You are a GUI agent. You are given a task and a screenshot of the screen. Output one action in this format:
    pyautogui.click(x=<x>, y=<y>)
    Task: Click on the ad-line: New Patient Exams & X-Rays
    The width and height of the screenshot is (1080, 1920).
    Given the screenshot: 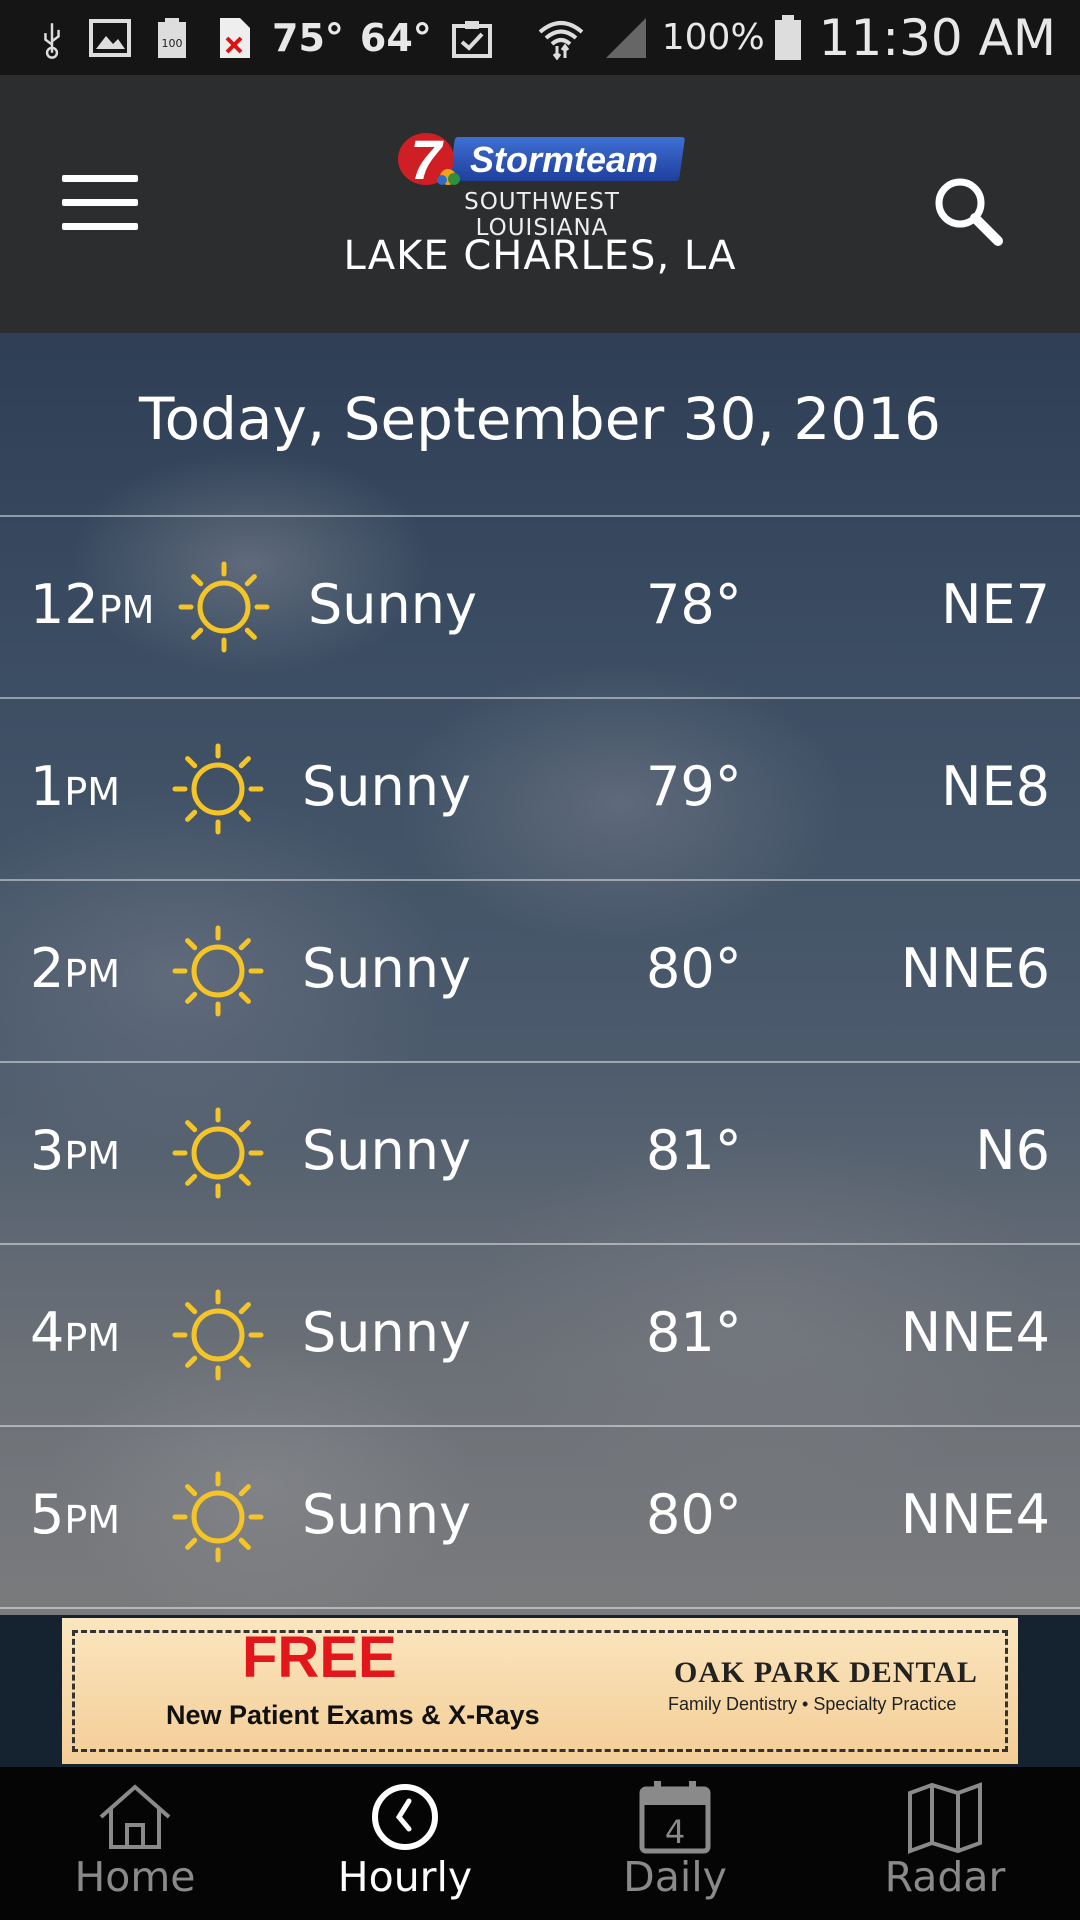 What is the action you would take?
    pyautogui.click(x=353, y=1715)
    